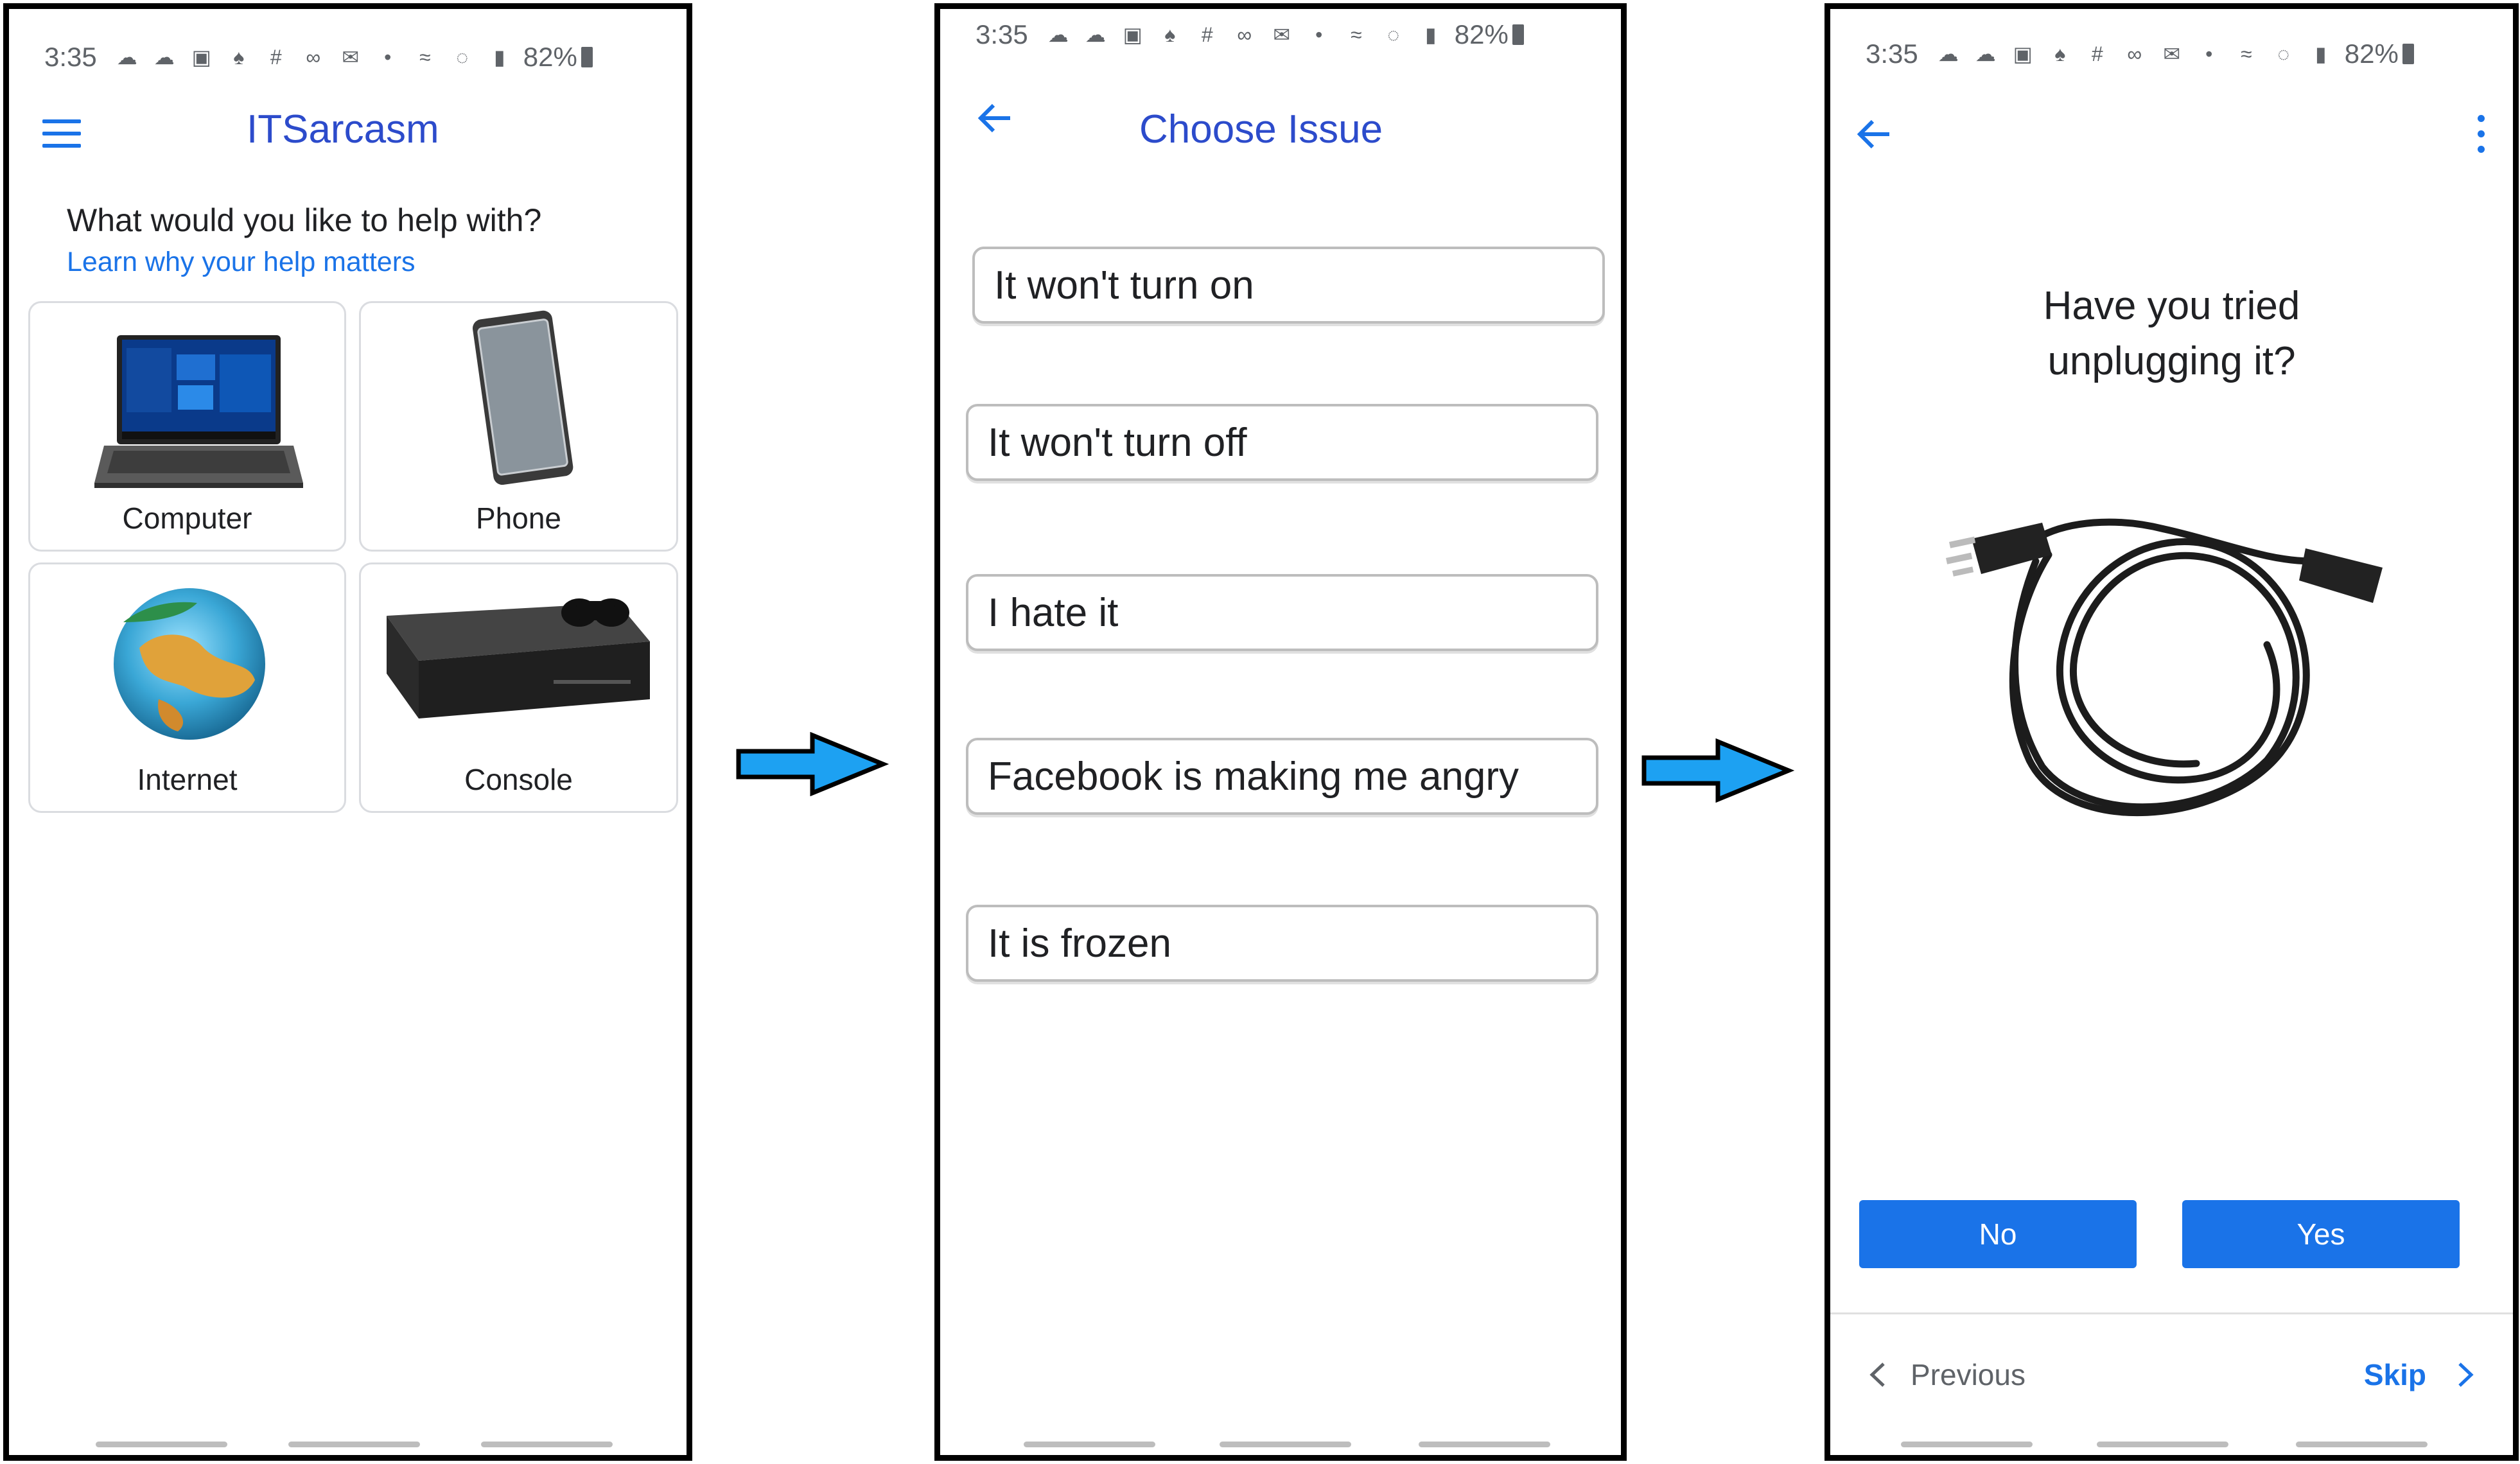 This screenshot has height=1464, width=2520. What do you see at coordinates (2164, 667) in the screenshot?
I see `power-cord-image` at bounding box center [2164, 667].